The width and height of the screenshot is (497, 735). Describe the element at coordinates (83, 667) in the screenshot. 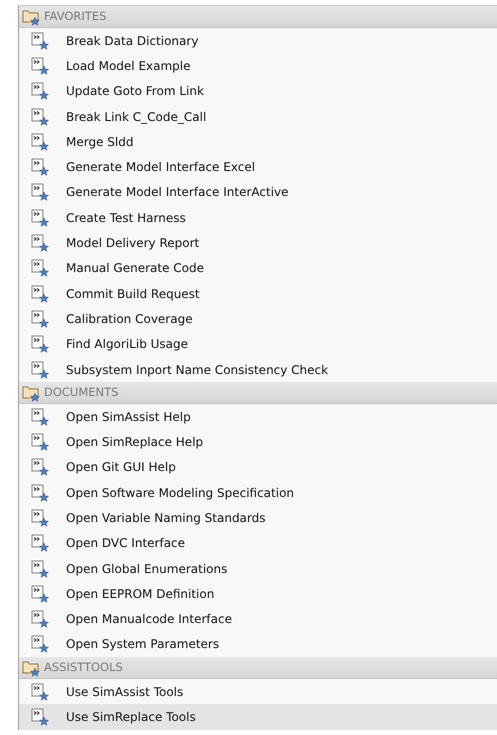

I see `section-title: ASSISTTOOLS` at that location.